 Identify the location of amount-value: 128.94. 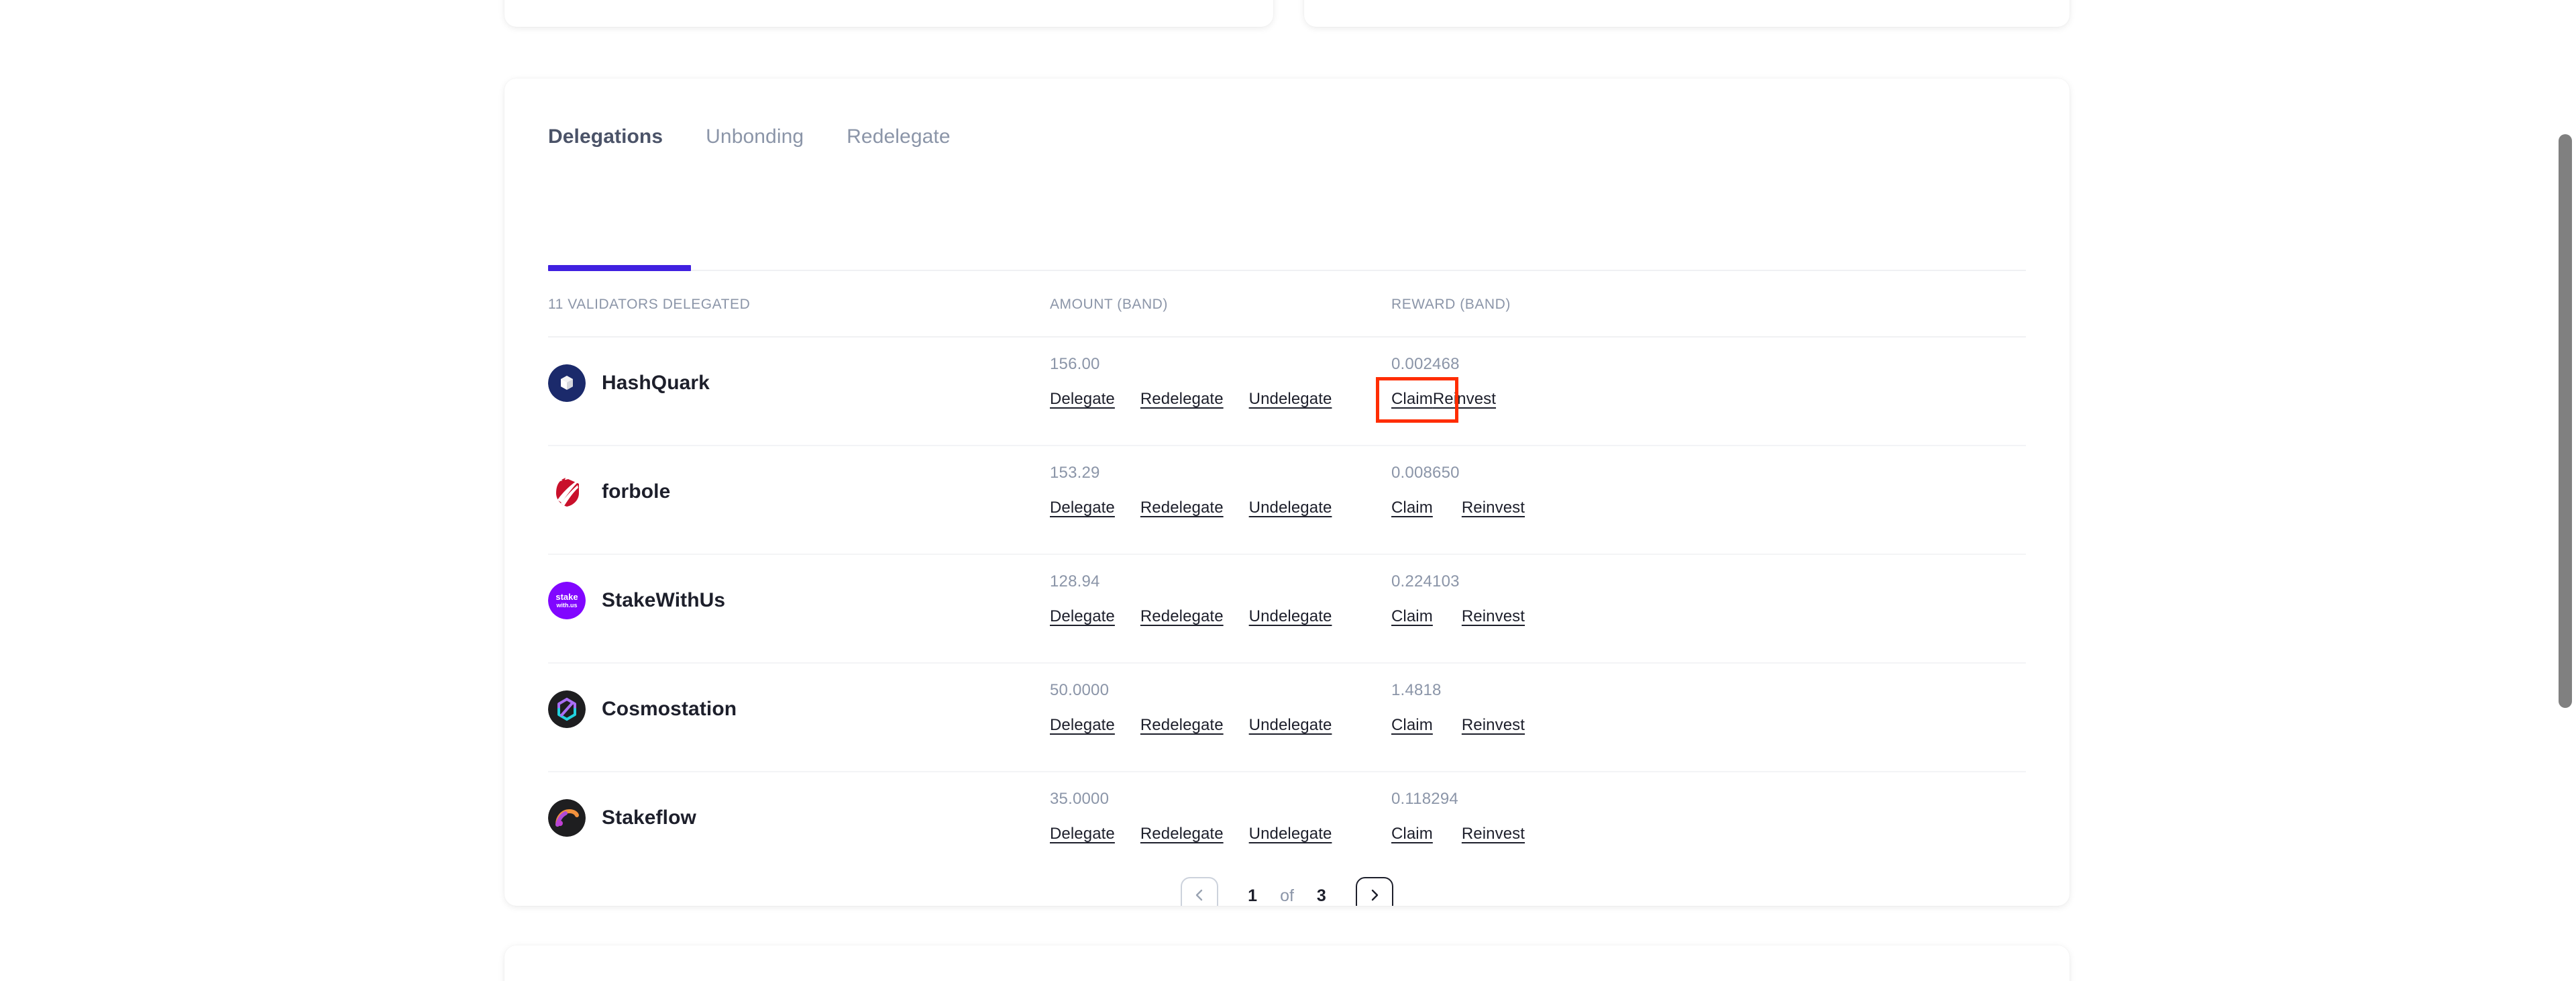
(1075, 581).